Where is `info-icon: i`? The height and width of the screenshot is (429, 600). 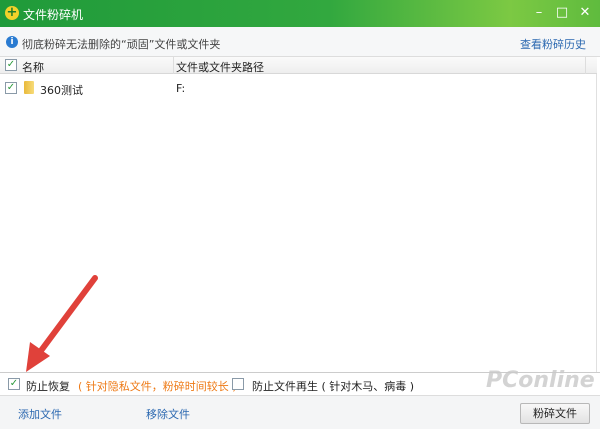 info-icon: i is located at coordinates (12, 42).